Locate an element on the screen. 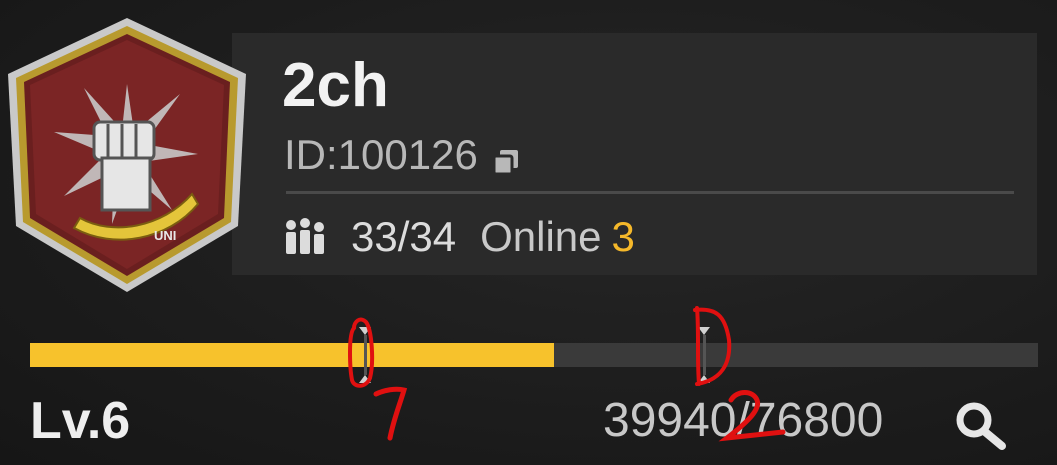  members-icon is located at coordinates (305, 236).